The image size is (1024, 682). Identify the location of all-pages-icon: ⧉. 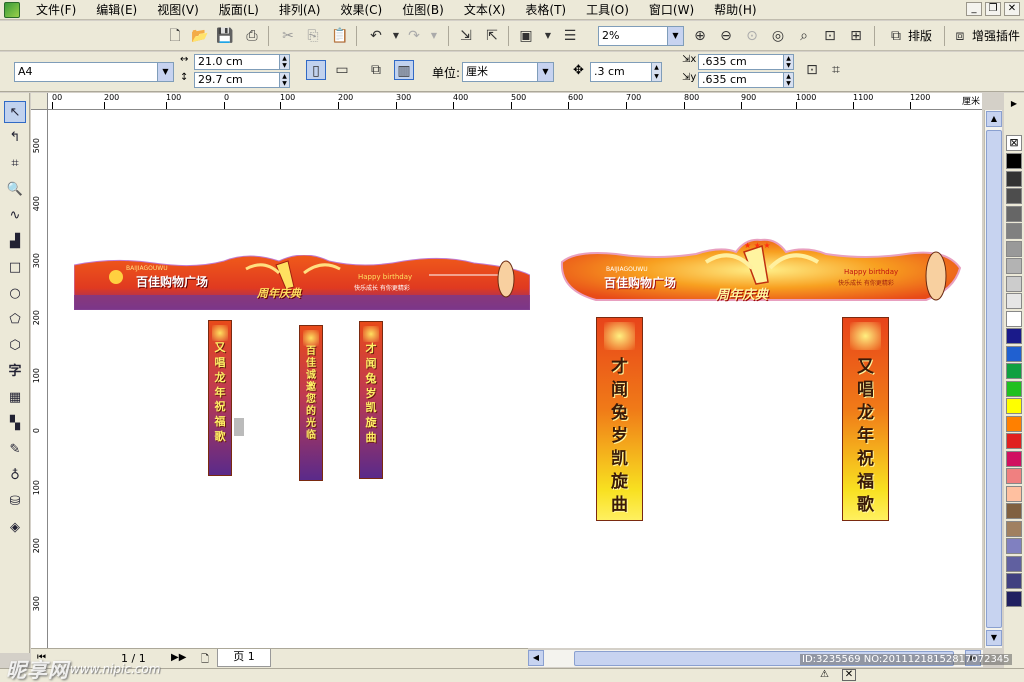
(376, 70).